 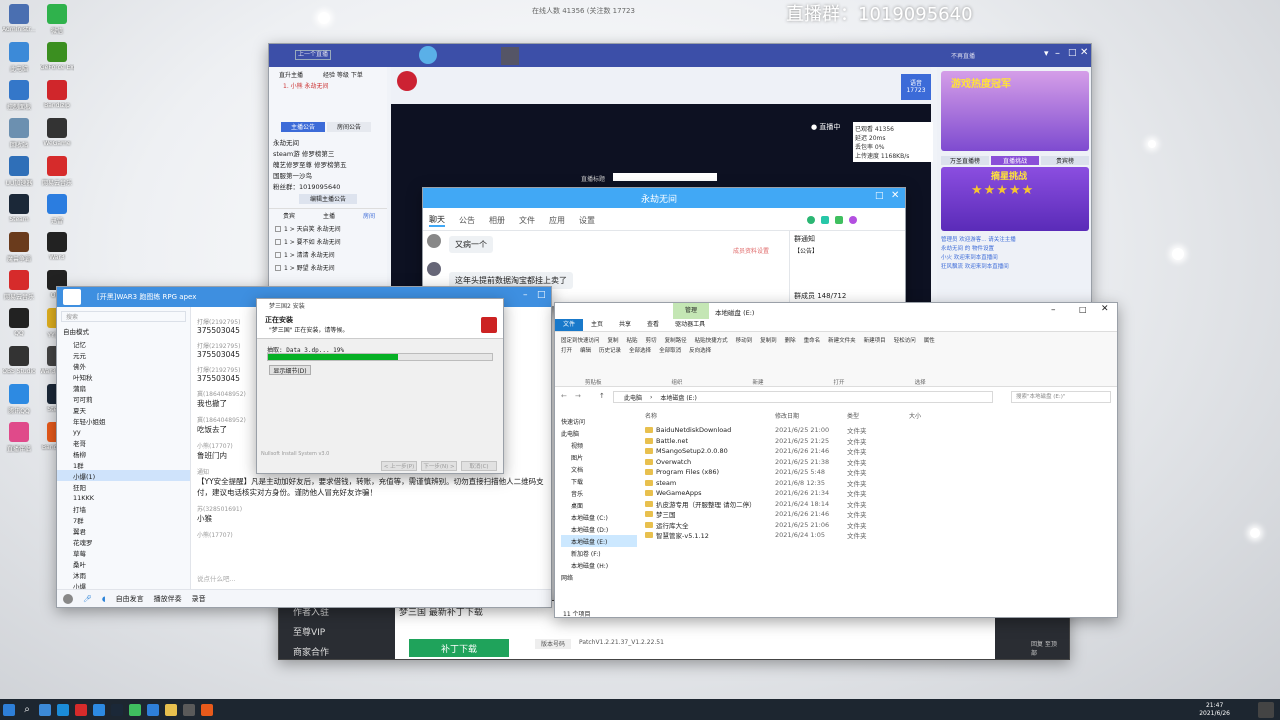 What do you see at coordinates (795, 430) in the screenshot?
I see `file-row: BaiduNetdiskDownload 2021/6/25 21:00 文件夹` at bounding box center [795, 430].